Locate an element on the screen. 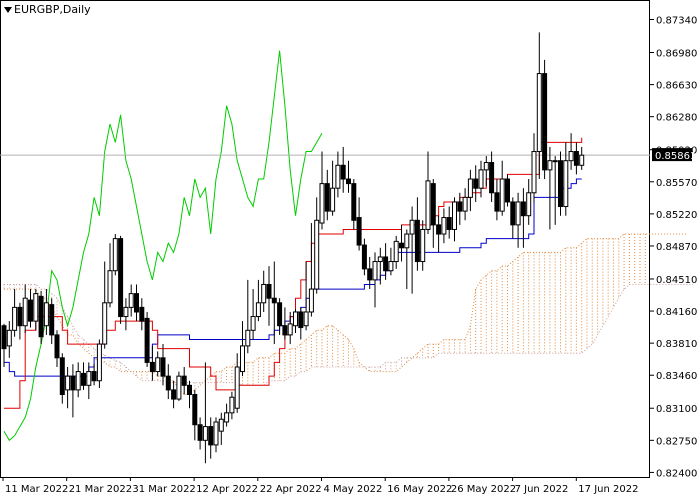 The width and height of the screenshot is (700, 504). symbol-title: EURGBP,Daily is located at coordinates (47, 9).